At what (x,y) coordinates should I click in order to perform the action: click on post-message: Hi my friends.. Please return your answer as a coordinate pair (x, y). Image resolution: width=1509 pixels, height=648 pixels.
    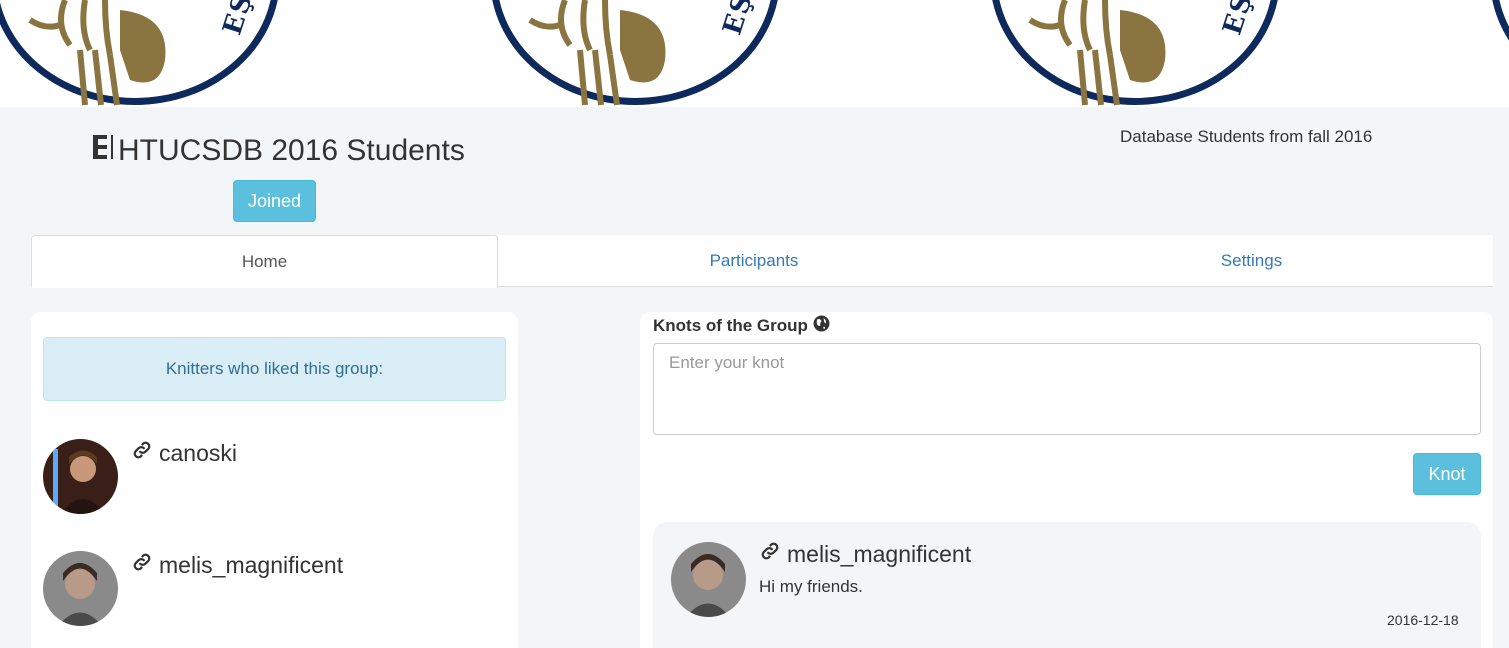
    Looking at the image, I should click on (811, 586).